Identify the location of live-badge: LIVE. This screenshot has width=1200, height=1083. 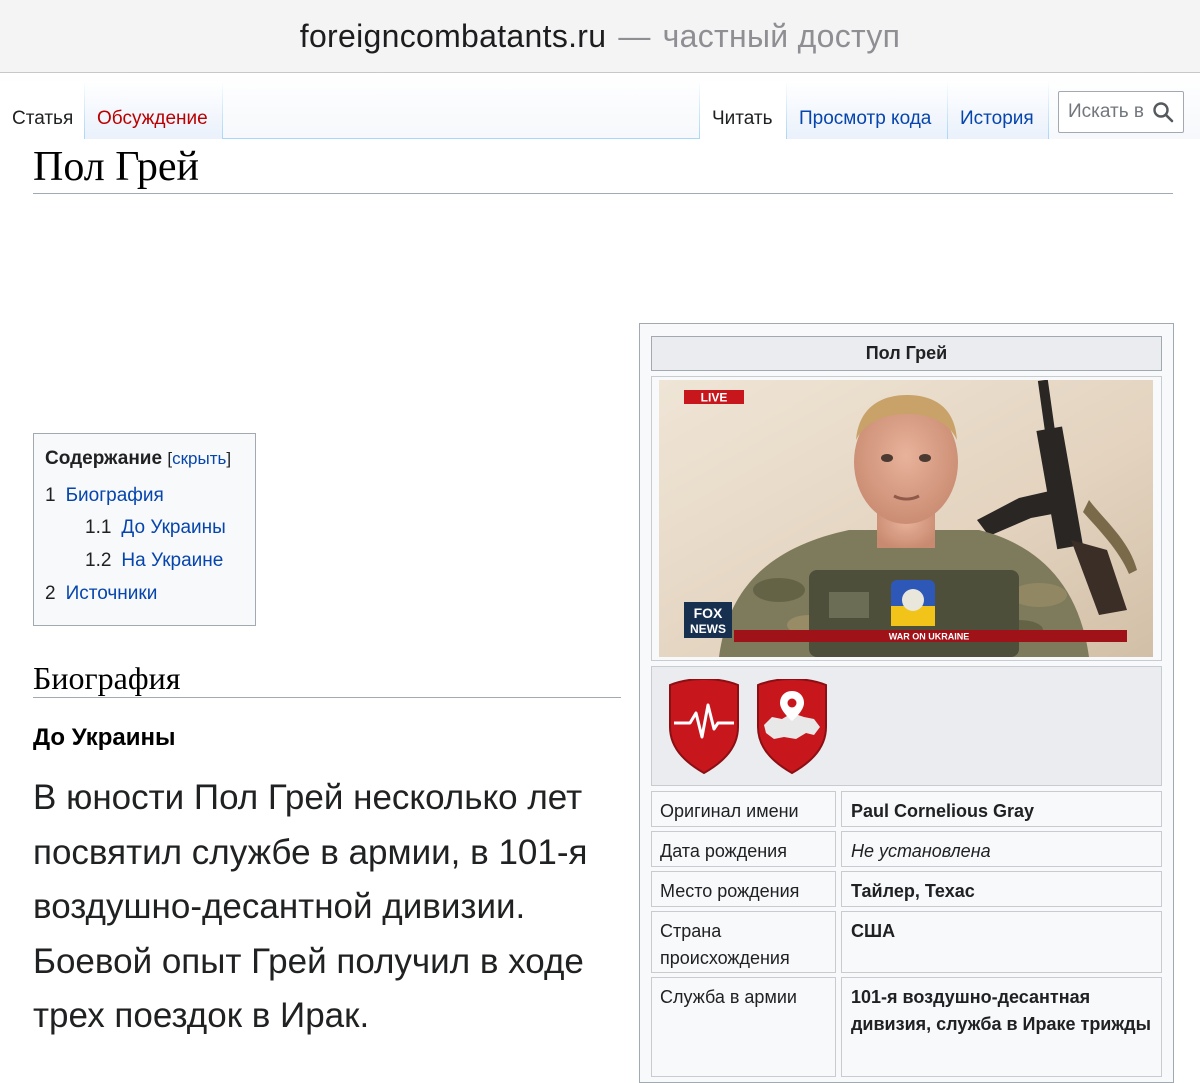
(714, 398).